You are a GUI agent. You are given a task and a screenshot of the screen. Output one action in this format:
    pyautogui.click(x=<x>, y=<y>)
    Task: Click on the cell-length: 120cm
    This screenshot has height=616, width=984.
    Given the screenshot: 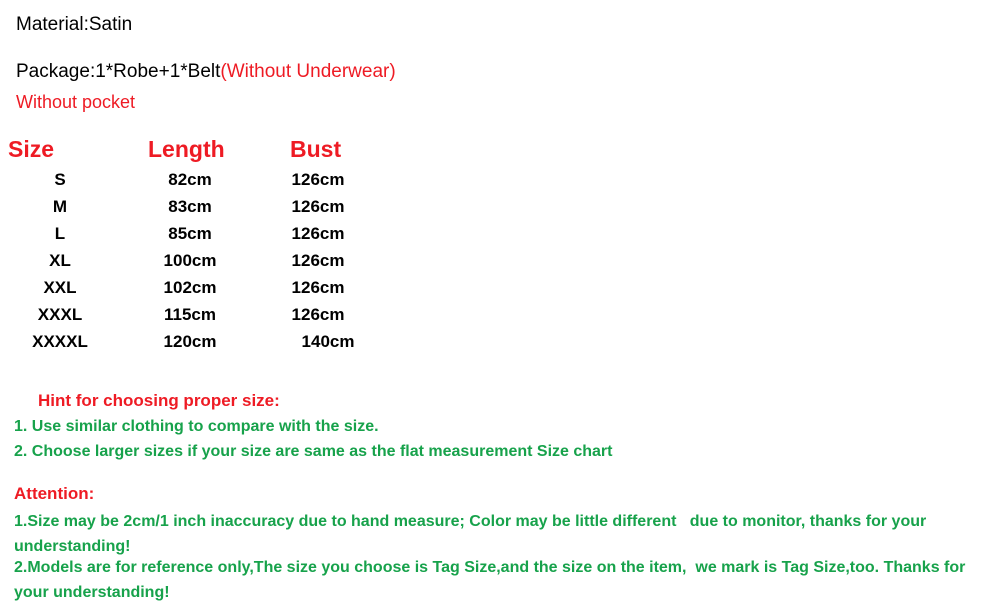 What is the action you would take?
    pyautogui.click(x=190, y=341)
    